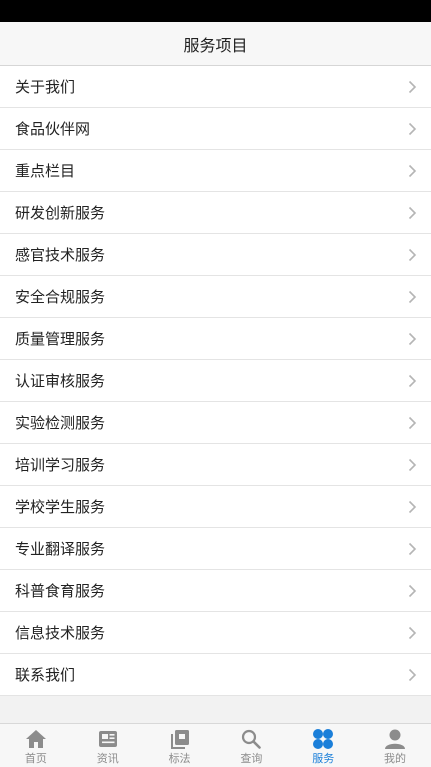 The height and width of the screenshot is (767, 431). I want to click on tab-label: 我的, so click(395, 758).